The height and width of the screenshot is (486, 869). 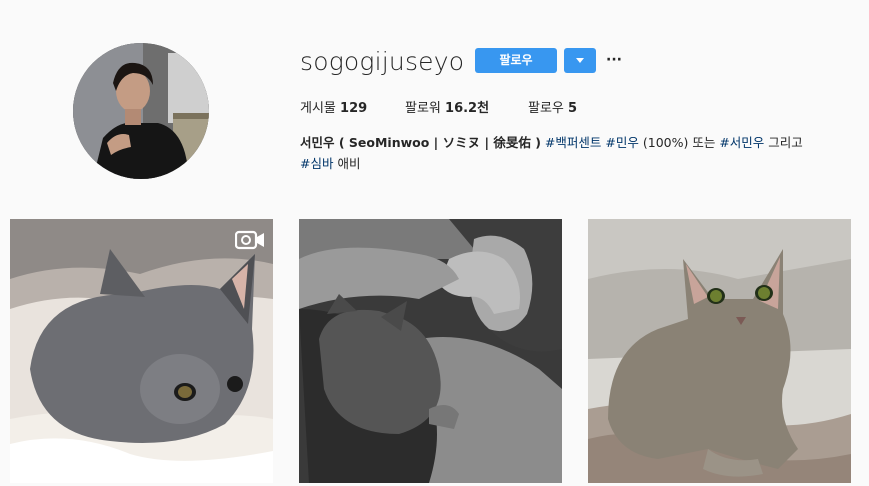 I want to click on hashtag-link: #백퍼센트, so click(x=573, y=142).